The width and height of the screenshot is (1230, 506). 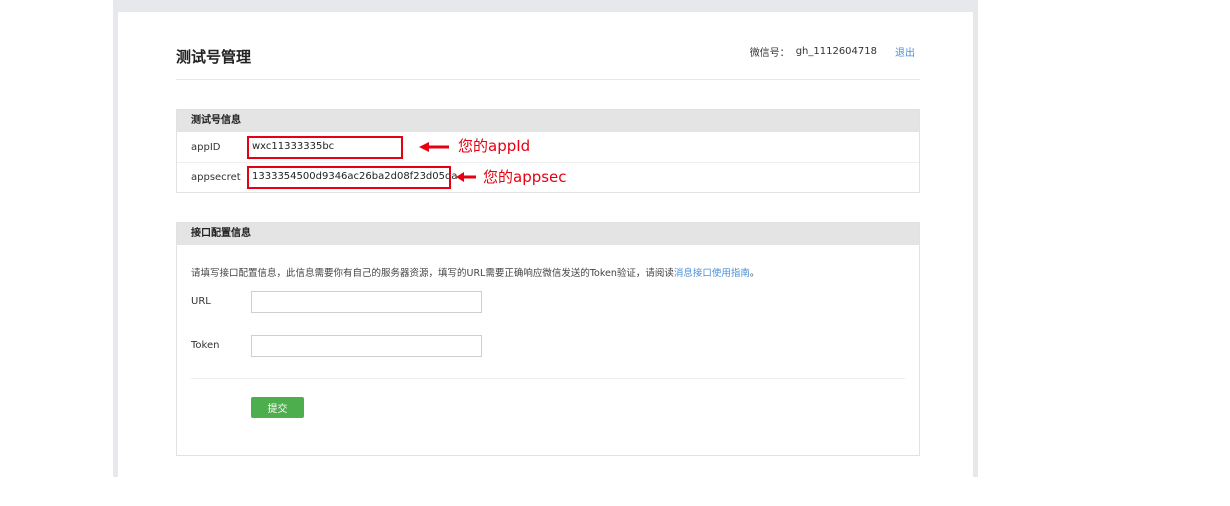 What do you see at coordinates (836, 51) in the screenshot?
I see `account-id: gh_1112604718` at bounding box center [836, 51].